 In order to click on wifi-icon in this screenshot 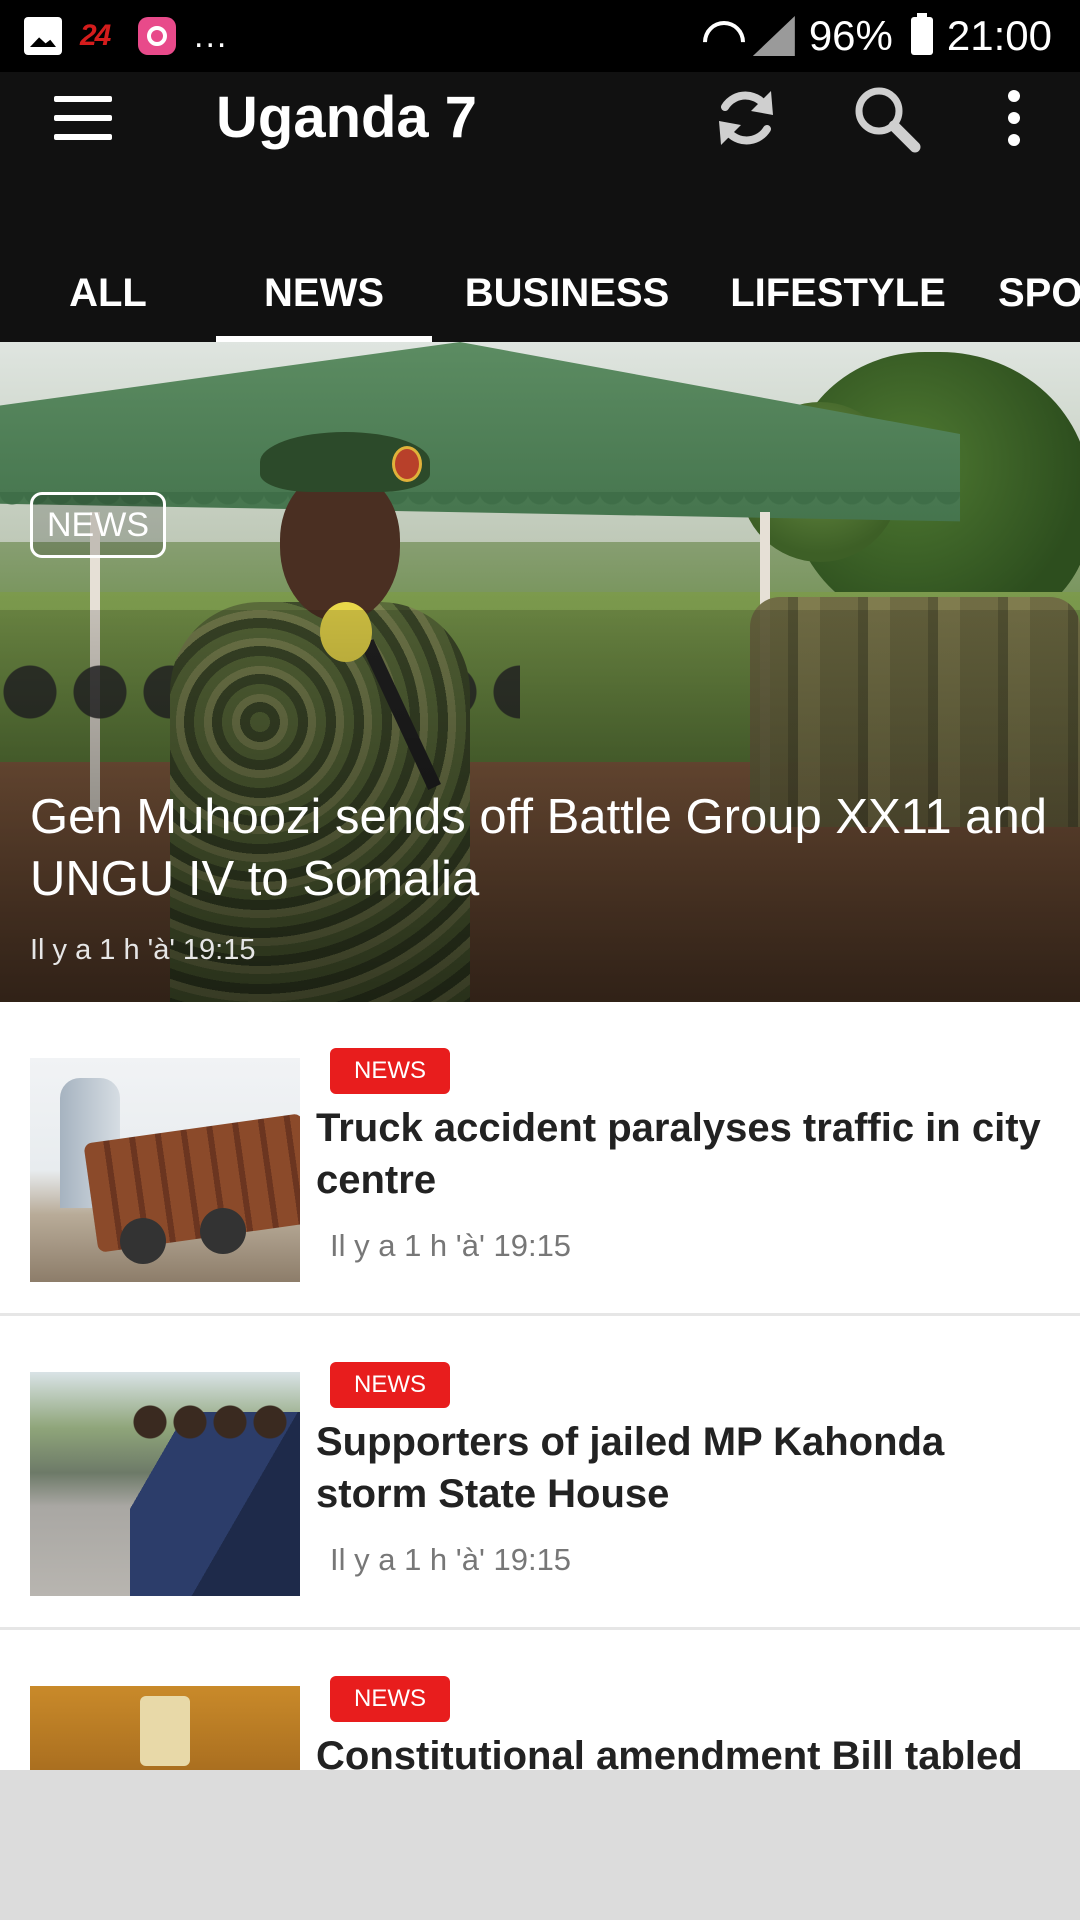, I will do `click(720, 36)`.